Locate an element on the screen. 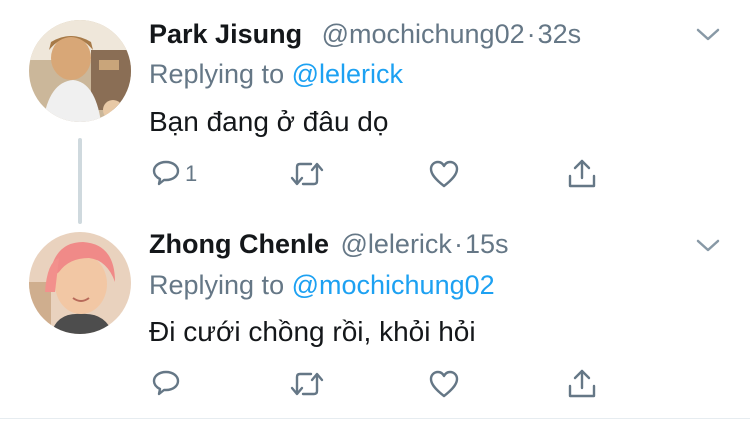  user-handle: @lelerick is located at coordinates (396, 244).